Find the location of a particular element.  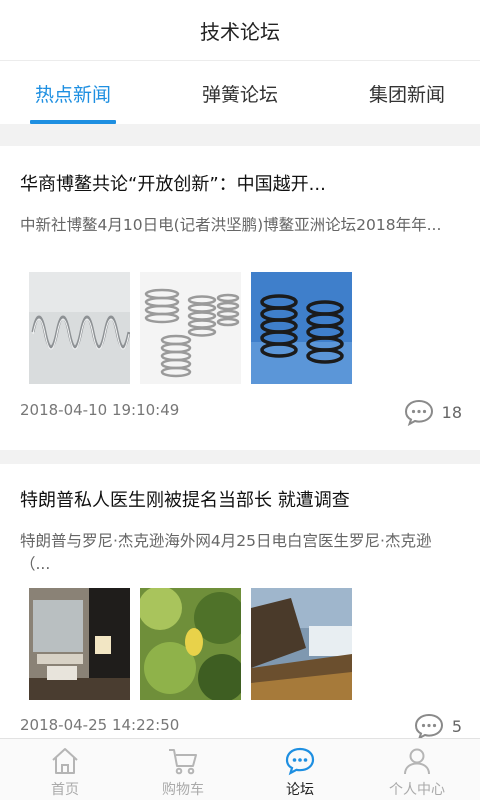

comment-count: 18 is located at coordinates (433, 412).